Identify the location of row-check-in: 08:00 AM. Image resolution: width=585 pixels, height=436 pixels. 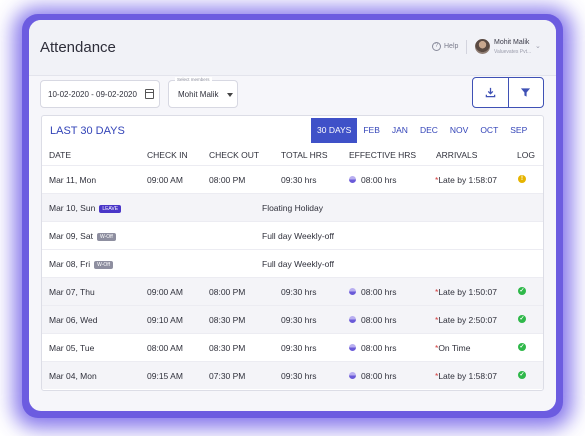
(165, 348).